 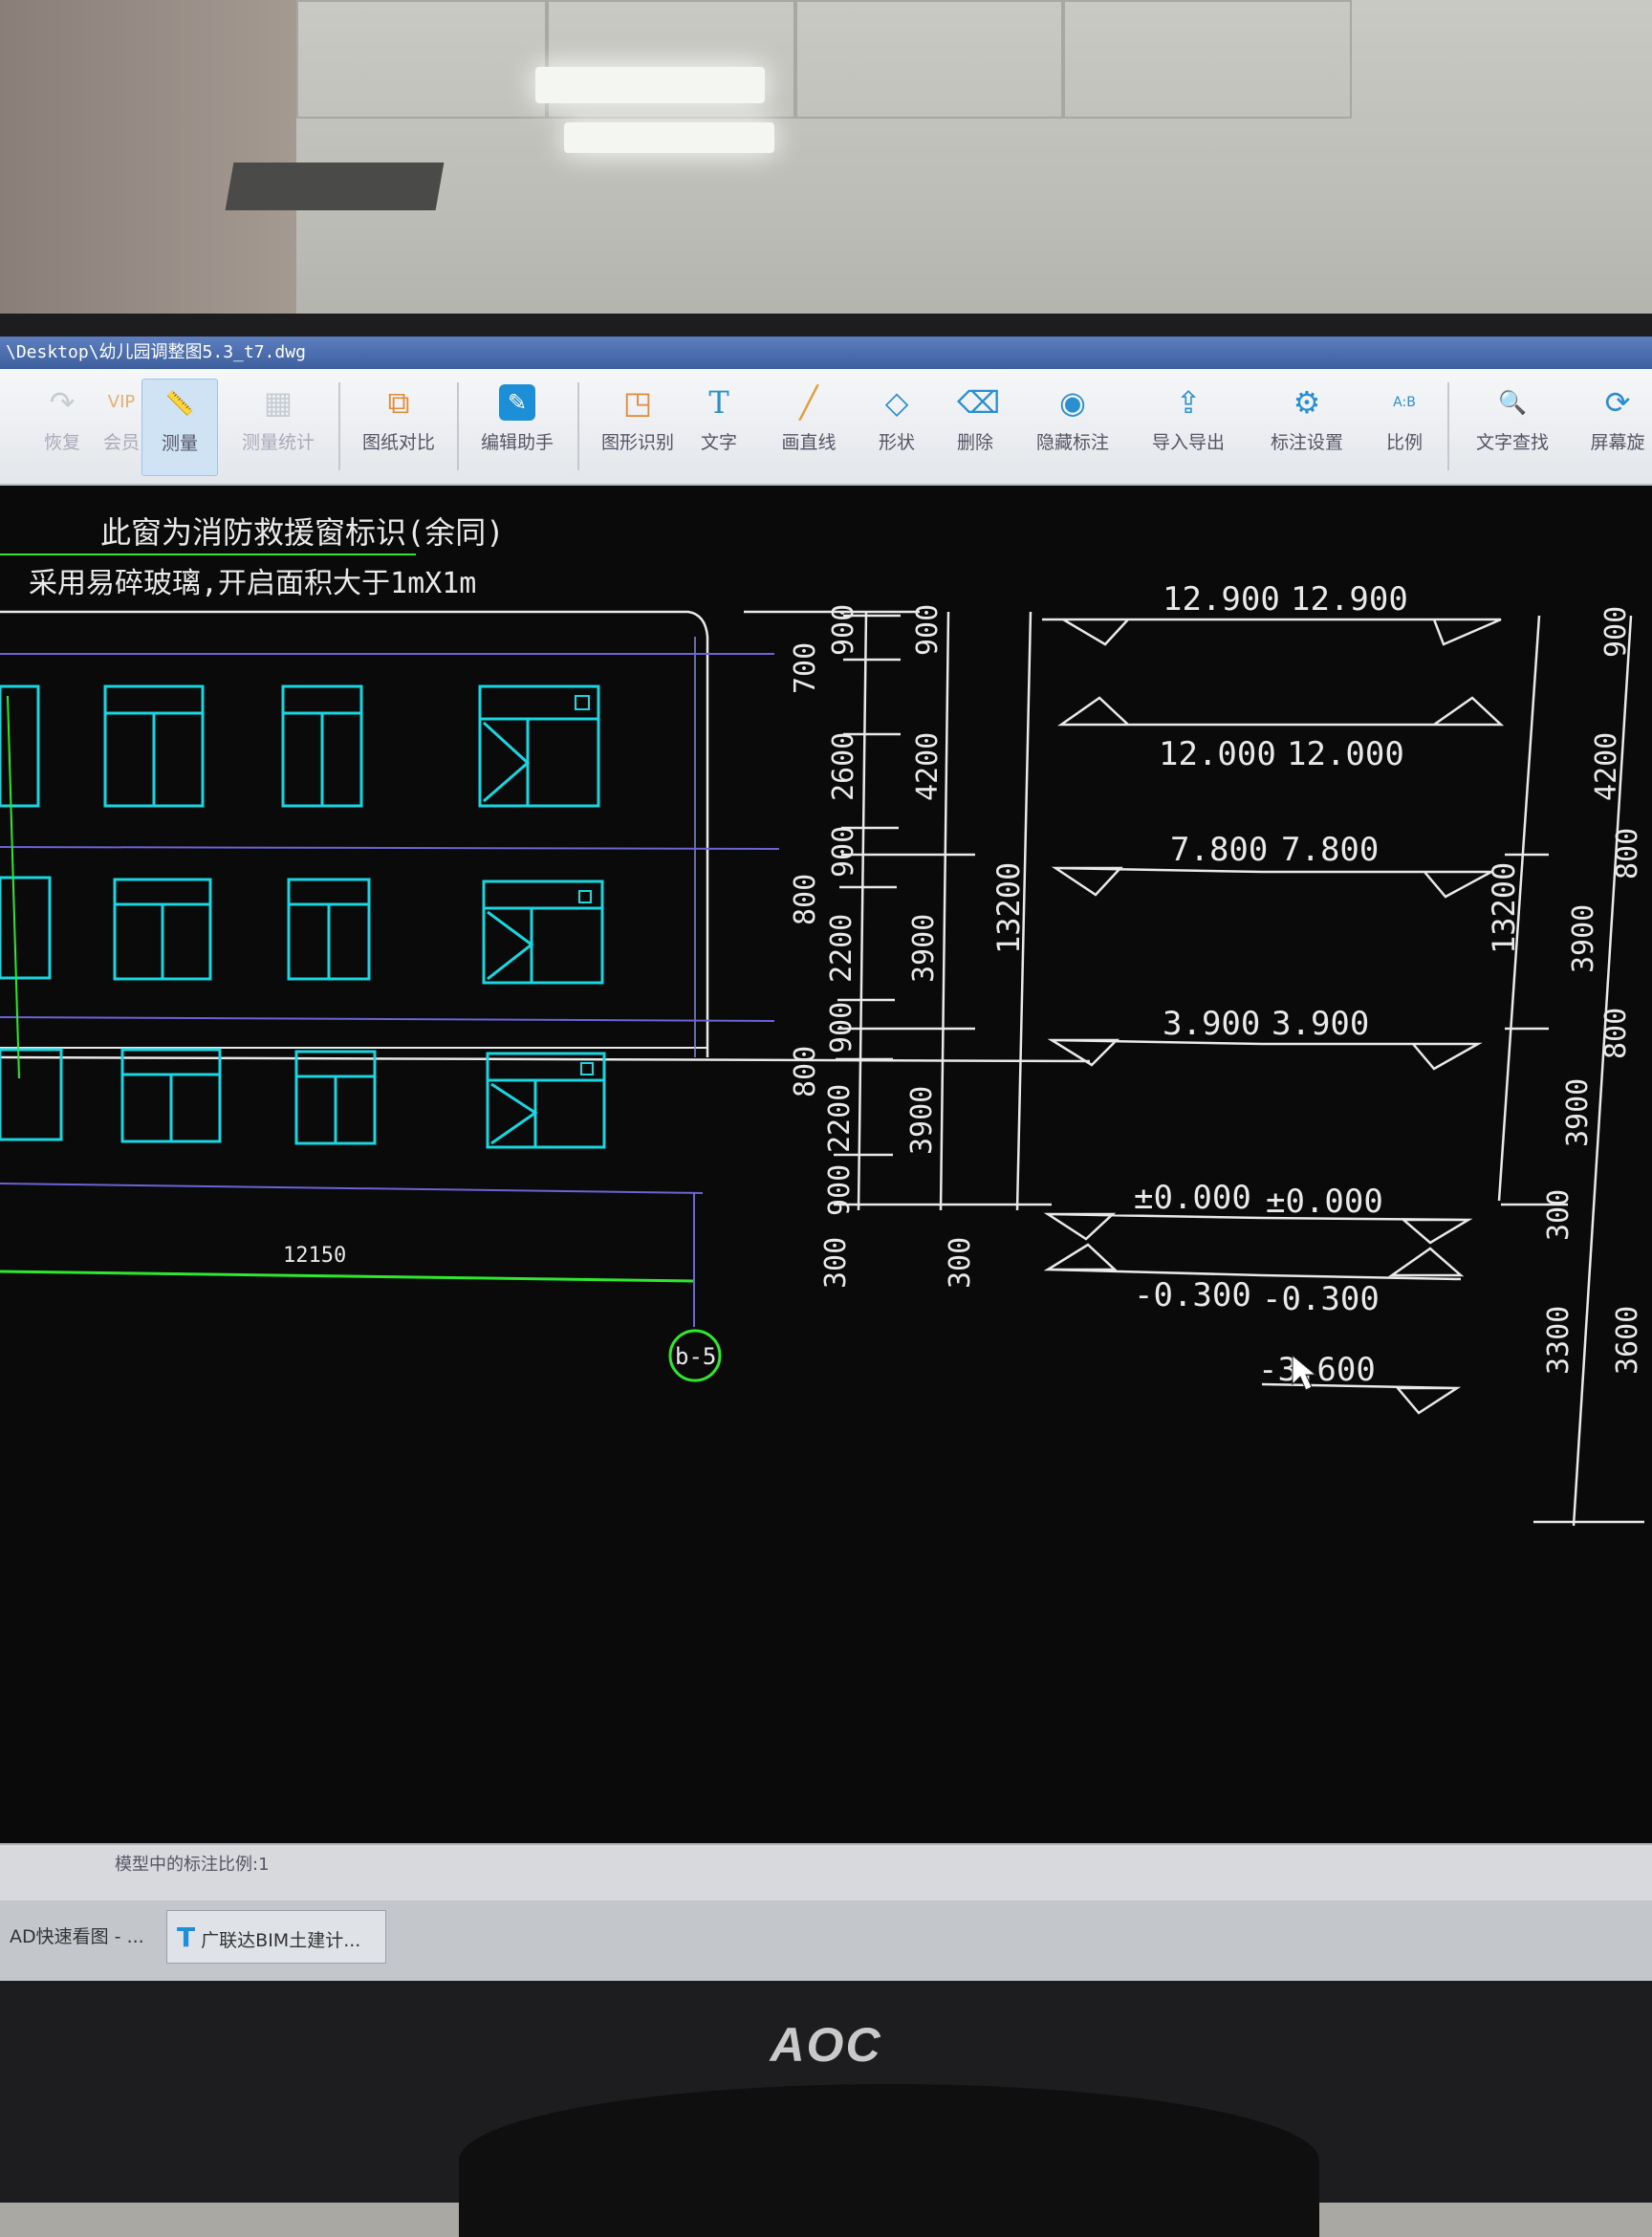 I want to click on bottom-dimension-line, so click(x=347, y=1276).